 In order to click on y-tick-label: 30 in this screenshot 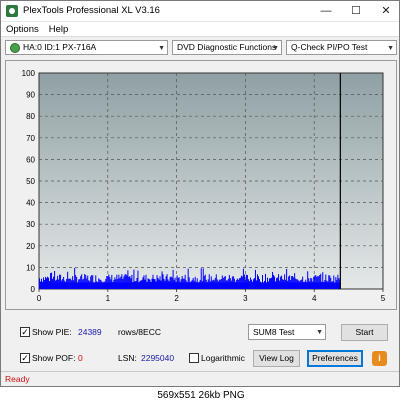, I will do `click(30, 224)`.